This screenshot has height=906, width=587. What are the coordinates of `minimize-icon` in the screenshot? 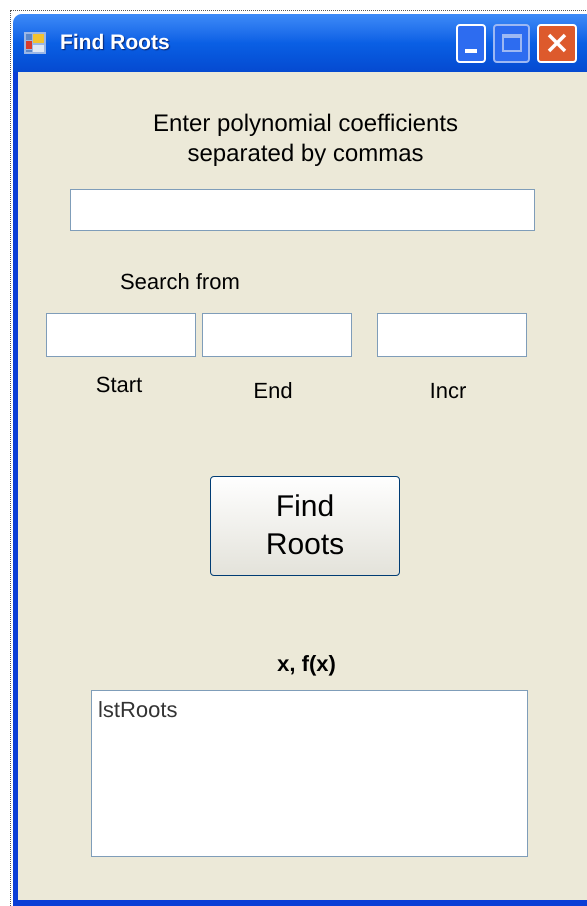 It's located at (471, 50).